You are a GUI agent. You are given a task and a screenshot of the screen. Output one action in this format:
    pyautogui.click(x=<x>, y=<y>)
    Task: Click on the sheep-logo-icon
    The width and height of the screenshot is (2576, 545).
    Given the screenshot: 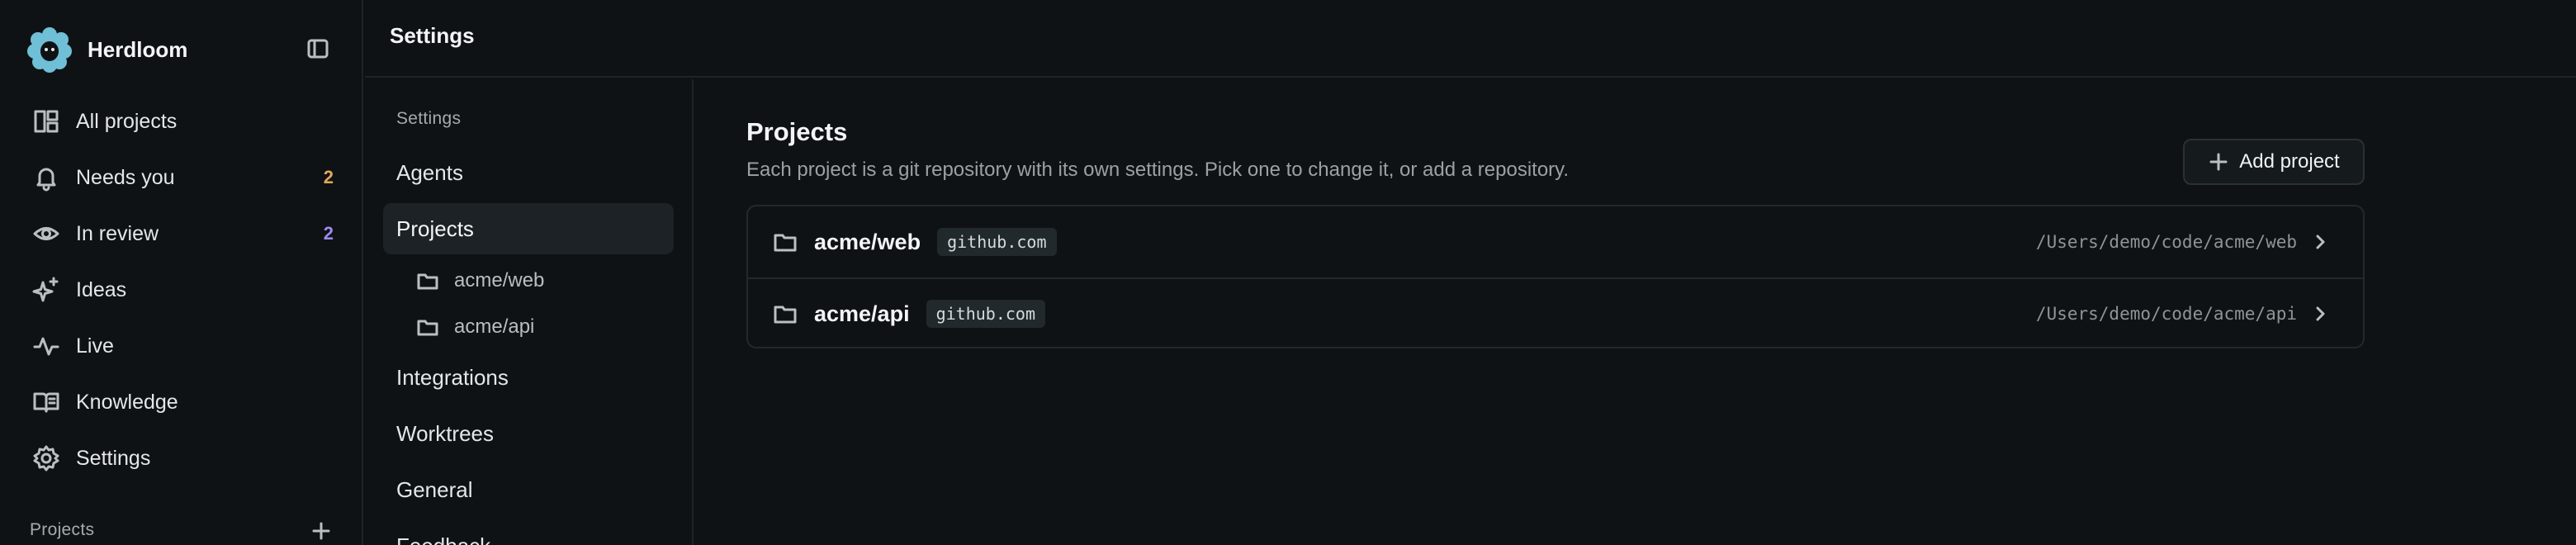 What is the action you would take?
    pyautogui.click(x=49, y=50)
    